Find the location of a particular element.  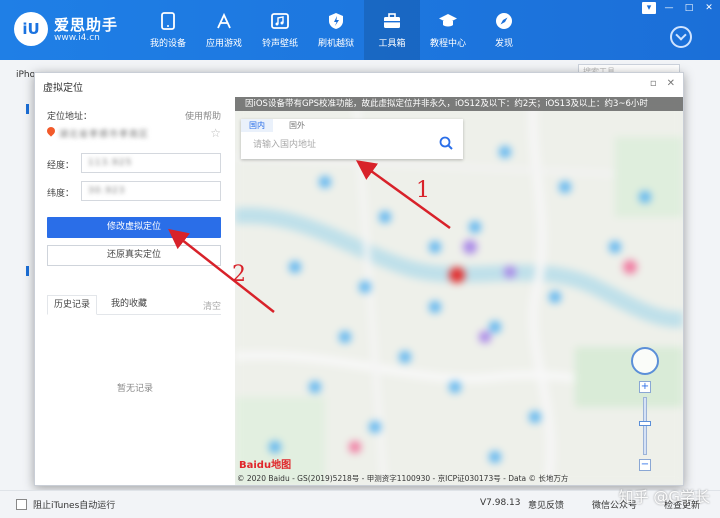

annotation-number-2: 2 is located at coordinates (239, 274).